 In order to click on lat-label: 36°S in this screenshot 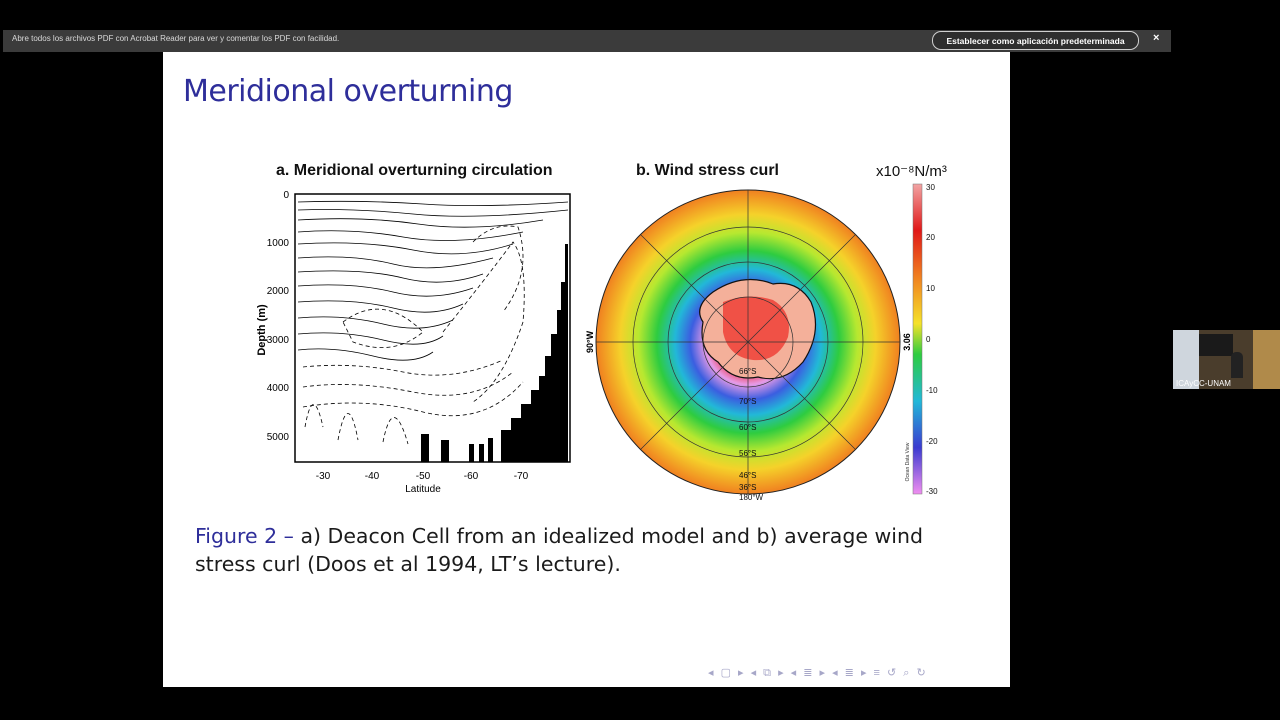, I will do `click(747, 487)`.